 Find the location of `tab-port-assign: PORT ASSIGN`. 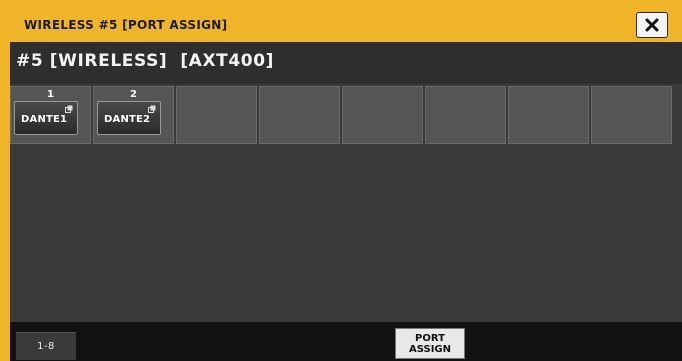

tab-port-assign: PORT ASSIGN is located at coordinates (430, 343).